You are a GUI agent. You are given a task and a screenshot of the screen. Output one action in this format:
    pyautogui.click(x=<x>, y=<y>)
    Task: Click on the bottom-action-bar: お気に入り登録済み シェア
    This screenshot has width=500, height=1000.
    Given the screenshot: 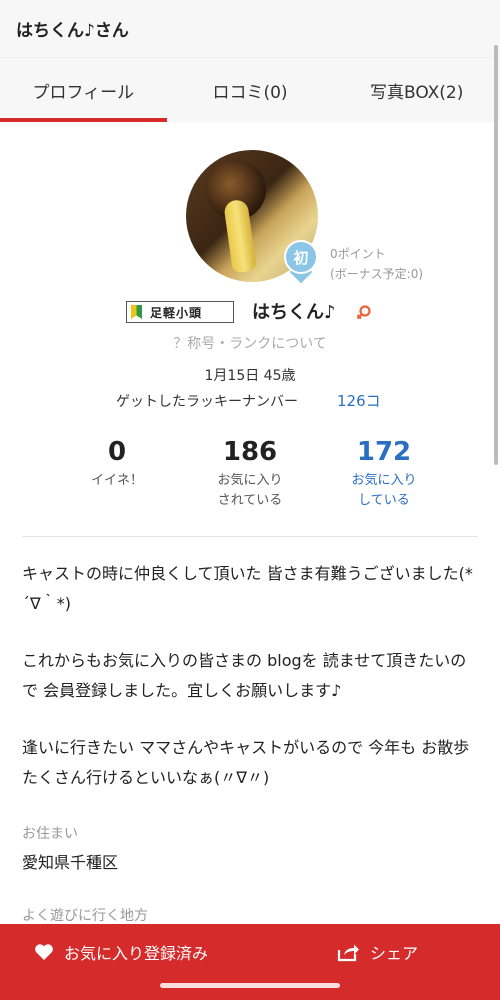 What is the action you would take?
    pyautogui.click(x=250, y=962)
    